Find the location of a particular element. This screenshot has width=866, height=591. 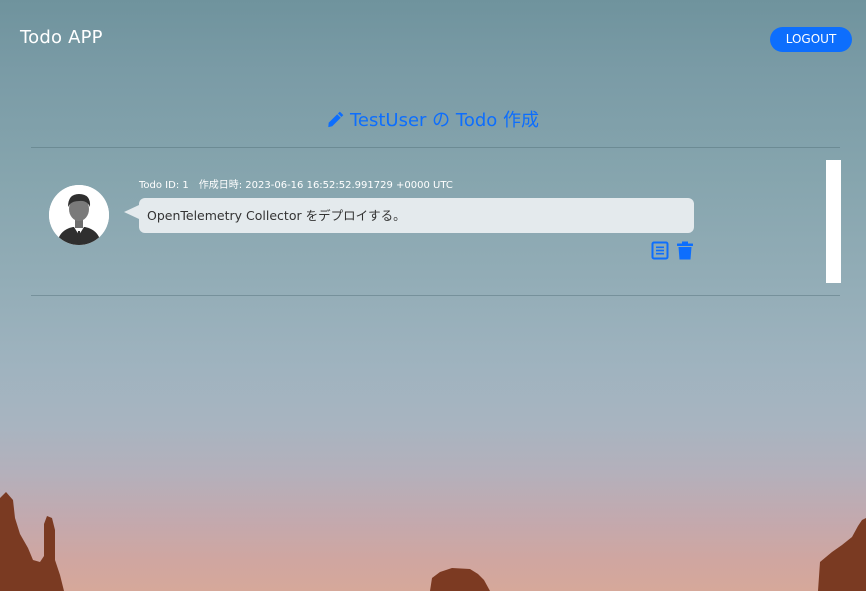

page-title: TestUser の Todo 作成 is located at coordinates (433, 122).